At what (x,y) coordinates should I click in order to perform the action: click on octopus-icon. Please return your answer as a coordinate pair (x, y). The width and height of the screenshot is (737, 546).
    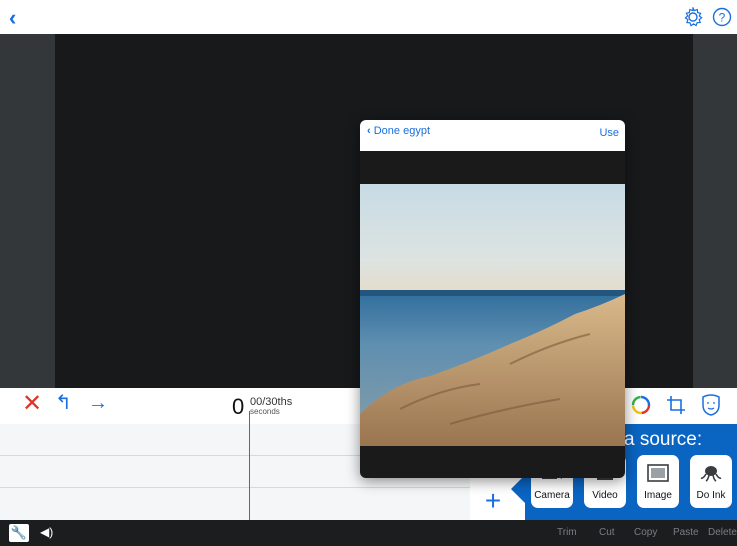
    Looking at the image, I should click on (711, 474).